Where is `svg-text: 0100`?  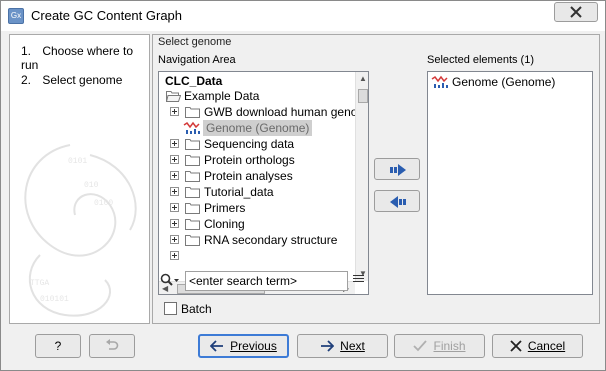
svg-text: 0100 is located at coordinates (103, 203).